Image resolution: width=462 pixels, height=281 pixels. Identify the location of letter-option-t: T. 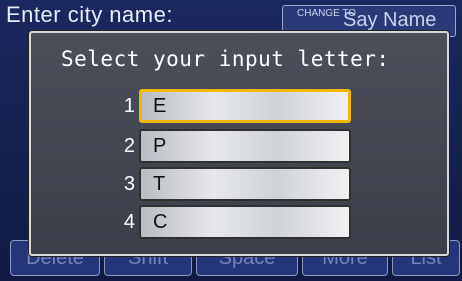
(245, 184).